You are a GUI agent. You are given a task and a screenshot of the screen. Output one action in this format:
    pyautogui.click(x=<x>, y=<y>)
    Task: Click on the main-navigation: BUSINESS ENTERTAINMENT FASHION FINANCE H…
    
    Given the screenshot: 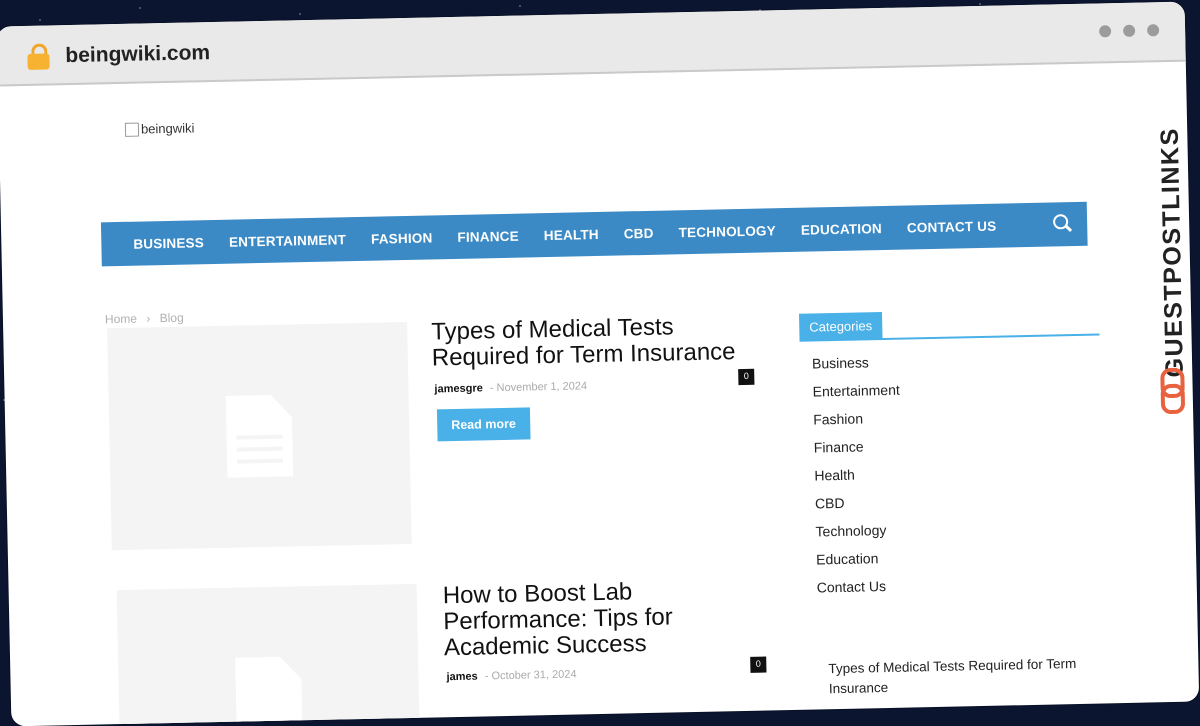 What is the action you would take?
    pyautogui.click(x=594, y=234)
    